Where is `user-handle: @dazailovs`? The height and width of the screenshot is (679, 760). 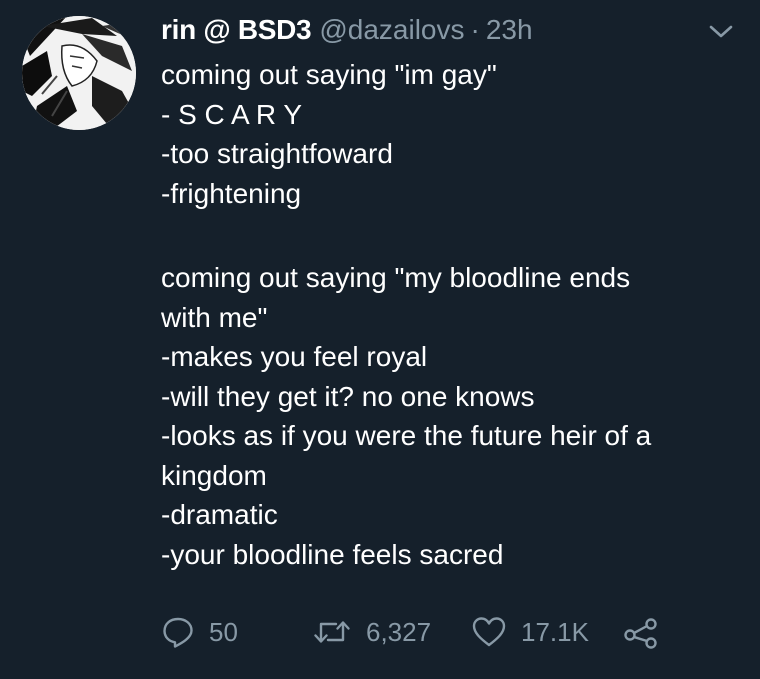
user-handle: @dazailovs is located at coordinates (391, 30).